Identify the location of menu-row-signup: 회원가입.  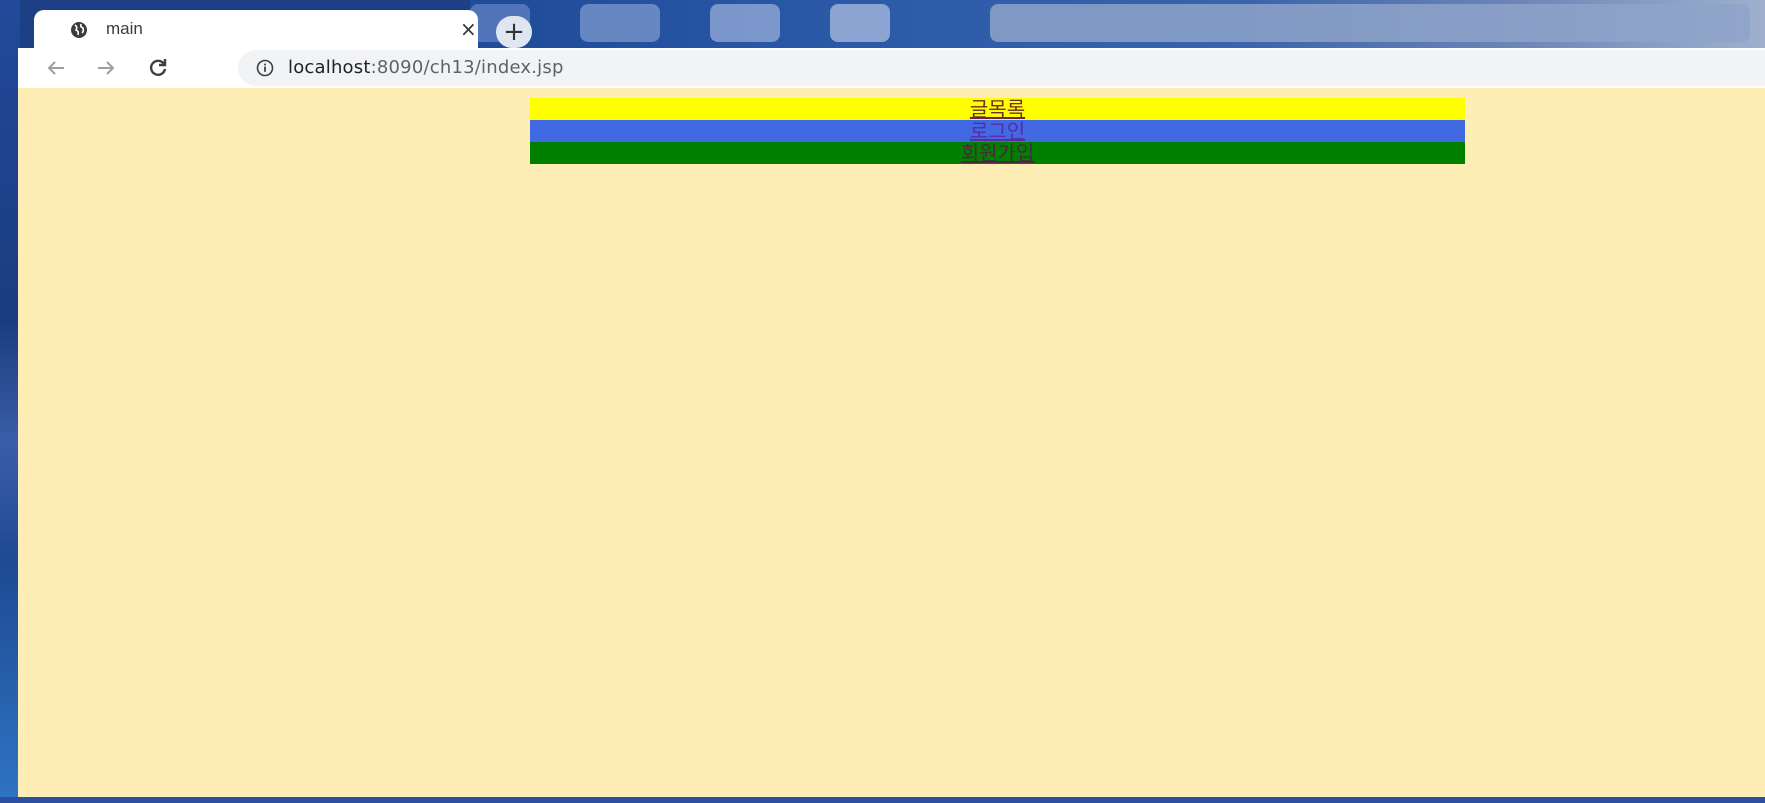
(997, 153).